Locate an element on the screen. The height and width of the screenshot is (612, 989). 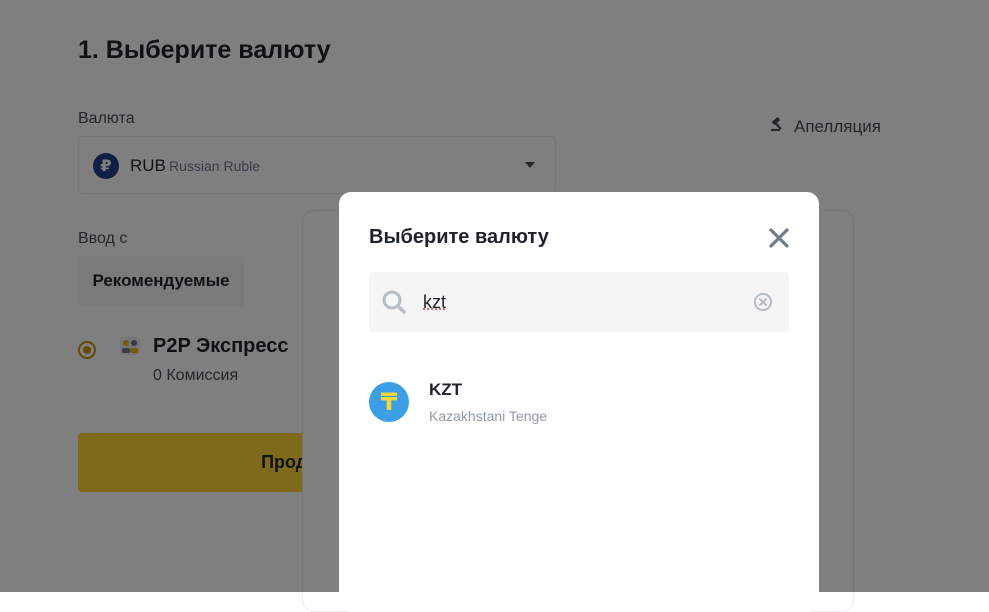
search-input is located at coordinates (583, 302).